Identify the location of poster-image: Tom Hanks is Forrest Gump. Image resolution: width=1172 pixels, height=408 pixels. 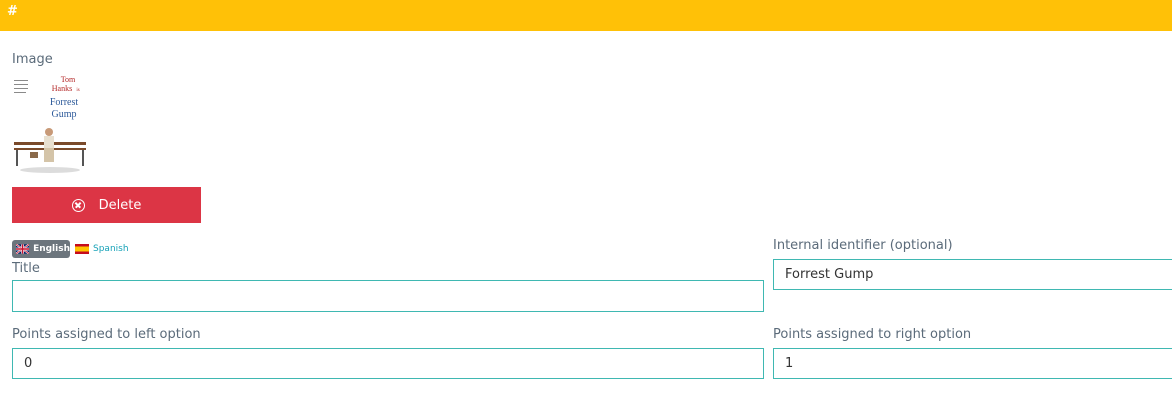
(50, 126).